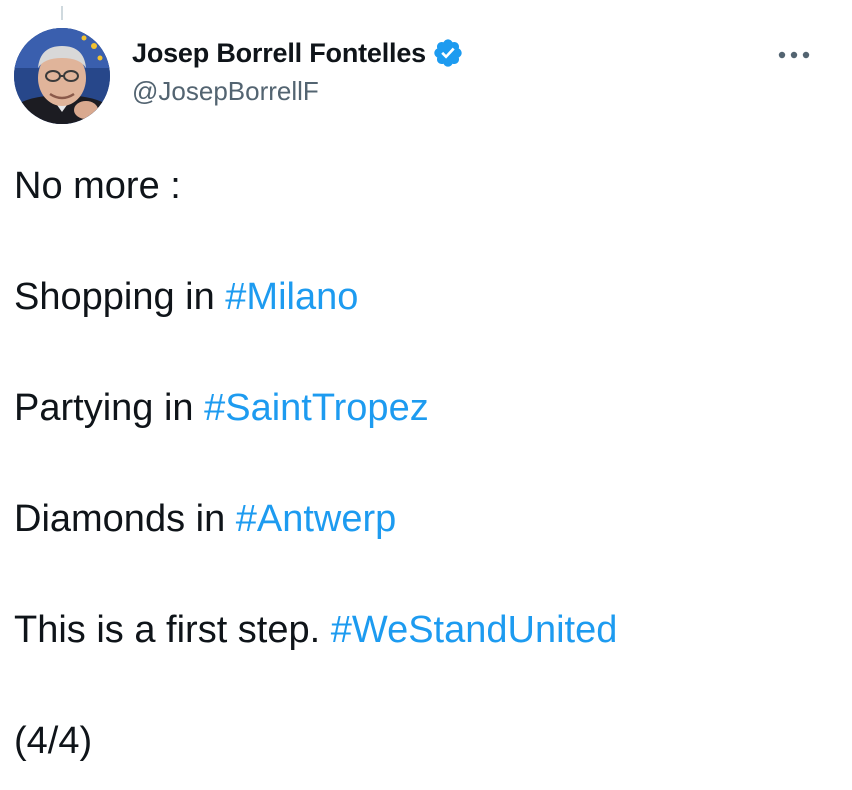 This screenshot has width=852, height=790. What do you see at coordinates (426, 519) in the screenshot?
I see `tweet-line-antwerp: Diamonds in #Antwerp` at bounding box center [426, 519].